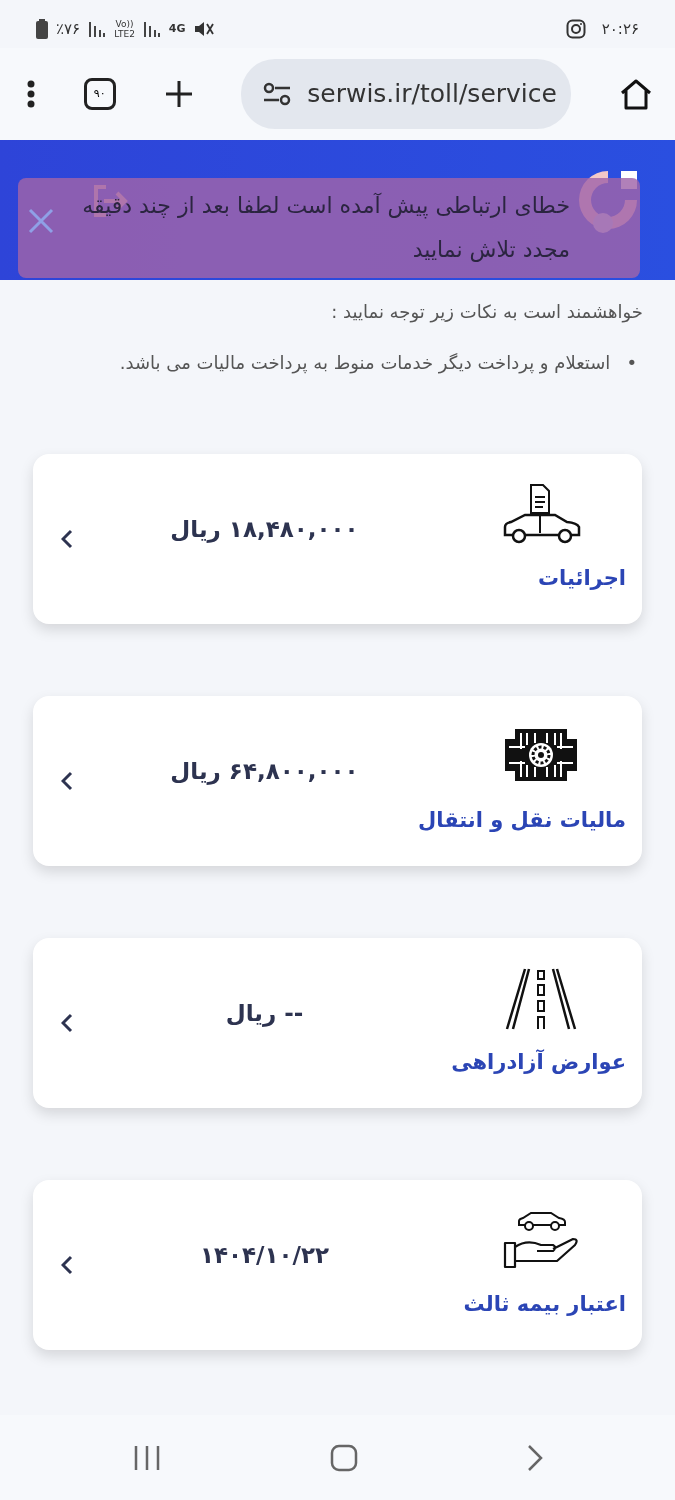 This screenshot has width=675, height=1500. What do you see at coordinates (581, 579) in the screenshot?
I see `service-title: اجرائیات` at bounding box center [581, 579].